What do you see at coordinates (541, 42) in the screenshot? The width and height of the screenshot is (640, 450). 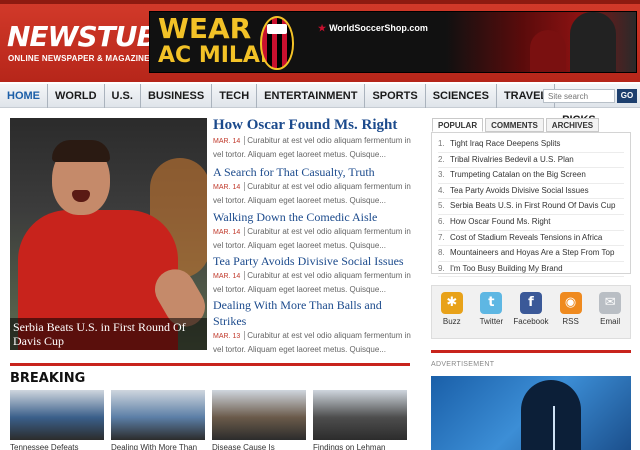 I see `banner-photo` at bounding box center [541, 42].